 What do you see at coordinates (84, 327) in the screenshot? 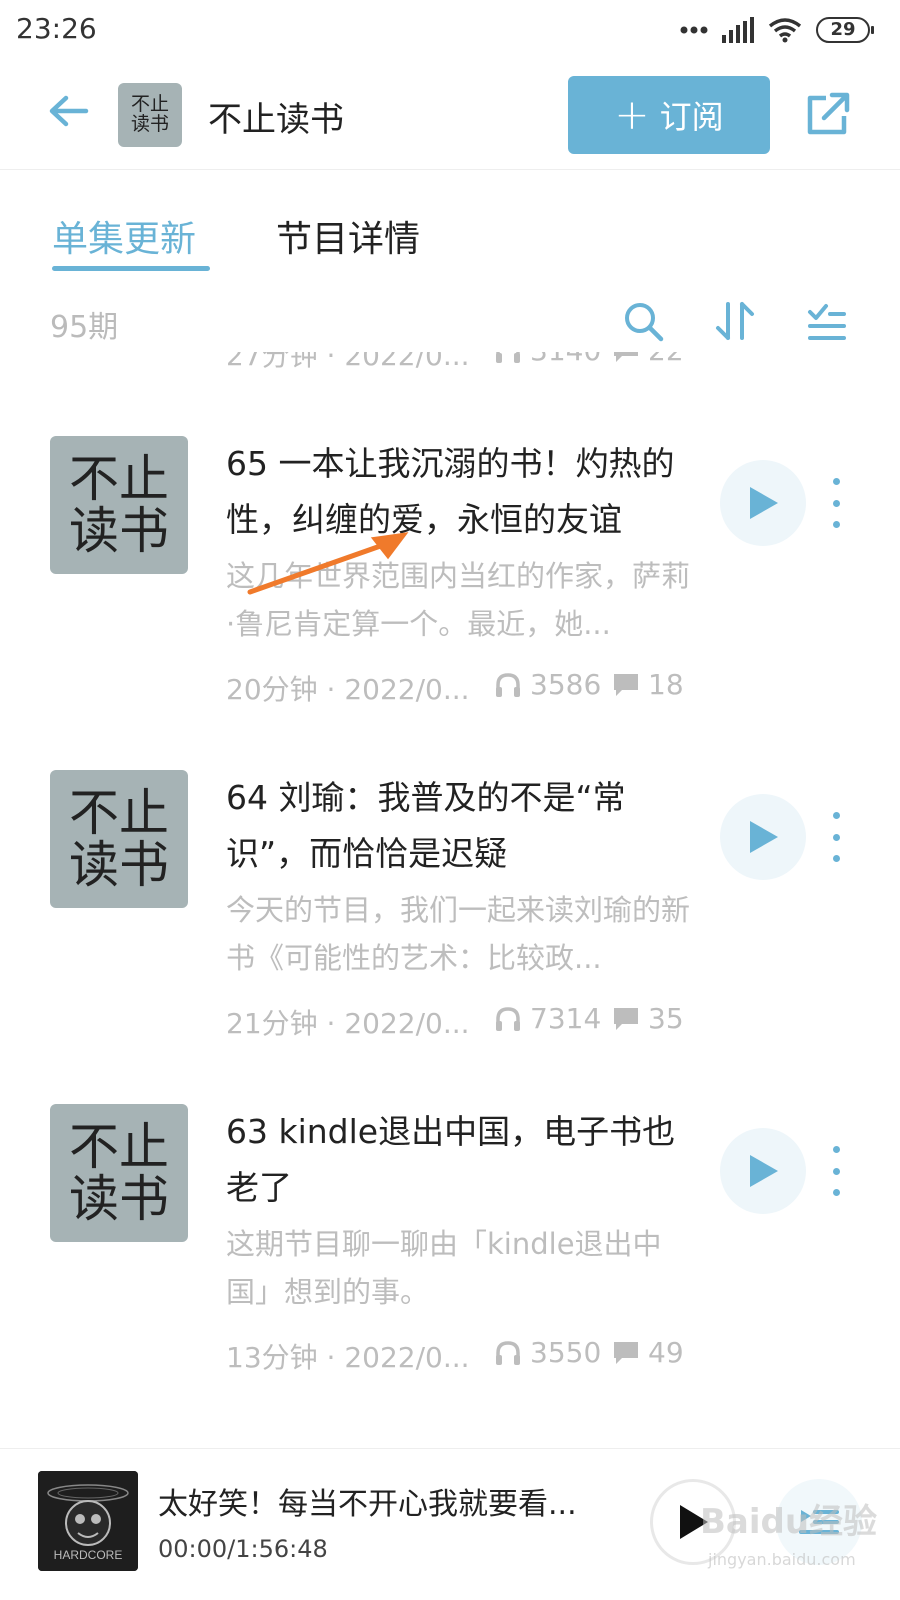
I see `episode-count: 95期` at bounding box center [84, 327].